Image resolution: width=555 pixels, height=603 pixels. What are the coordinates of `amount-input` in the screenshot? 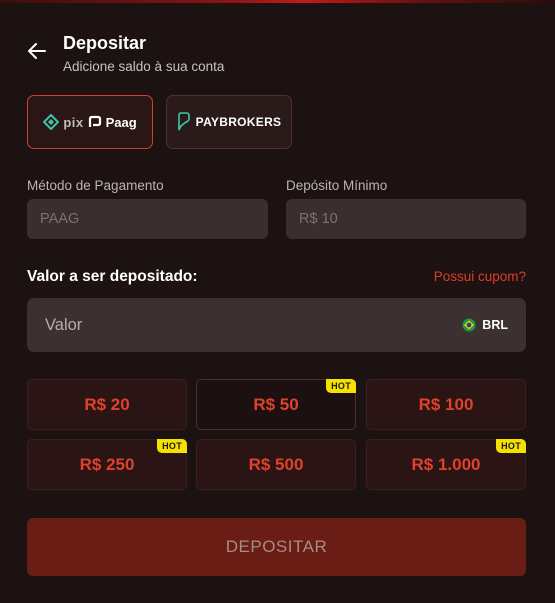 It's located at (254, 325).